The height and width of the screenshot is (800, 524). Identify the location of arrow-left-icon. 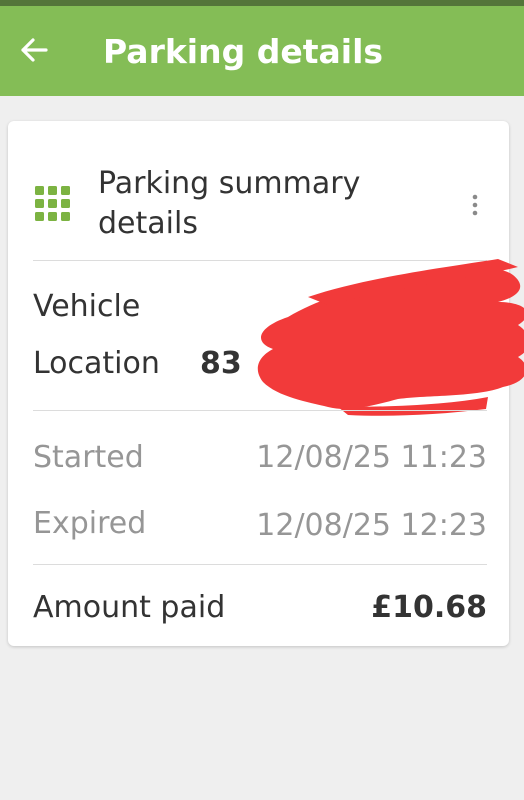
(34, 50).